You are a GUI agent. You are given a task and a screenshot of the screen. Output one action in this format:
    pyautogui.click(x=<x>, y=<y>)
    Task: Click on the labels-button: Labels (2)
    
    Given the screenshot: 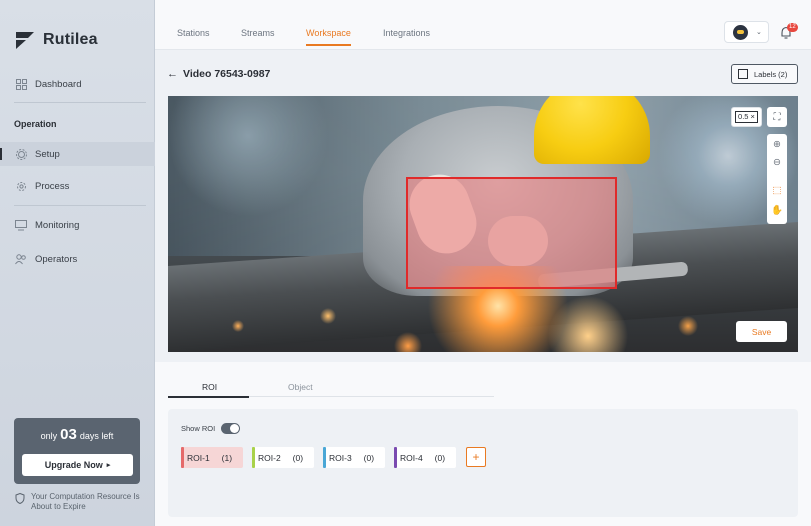 What is the action you would take?
    pyautogui.click(x=764, y=74)
    